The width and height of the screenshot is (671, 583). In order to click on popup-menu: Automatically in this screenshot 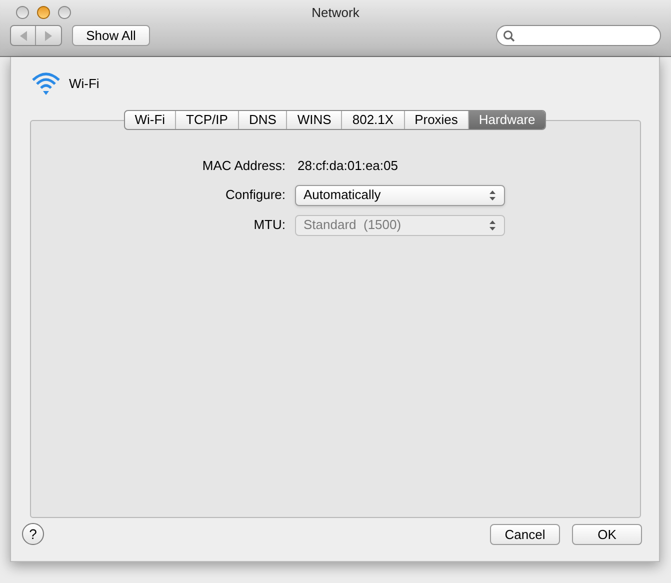, I will do `click(399, 195)`.